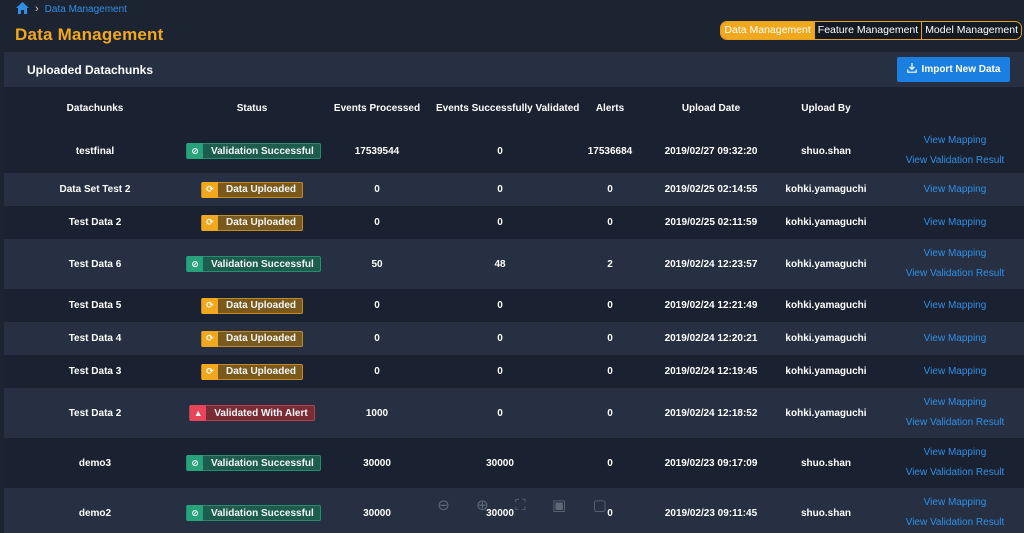 The height and width of the screenshot is (533, 1024). Describe the element at coordinates (198, 413) in the screenshot. I see `warning-triangle-icon: ▲` at that location.